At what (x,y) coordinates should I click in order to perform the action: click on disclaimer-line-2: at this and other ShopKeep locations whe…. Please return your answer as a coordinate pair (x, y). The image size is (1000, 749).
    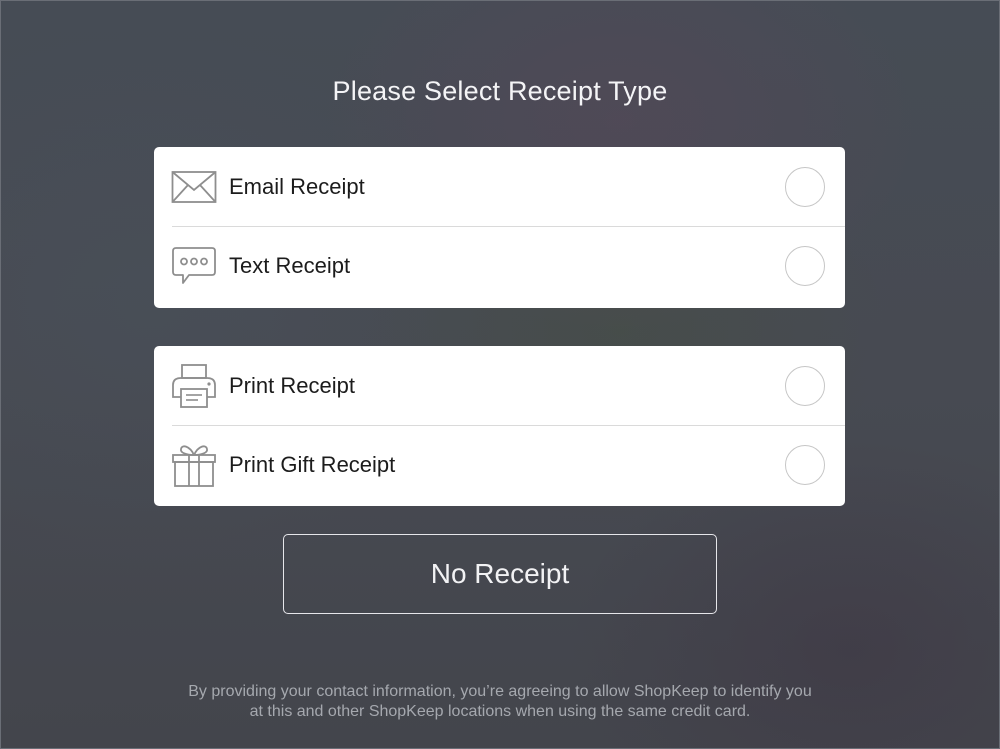
    Looking at the image, I should click on (500, 711).